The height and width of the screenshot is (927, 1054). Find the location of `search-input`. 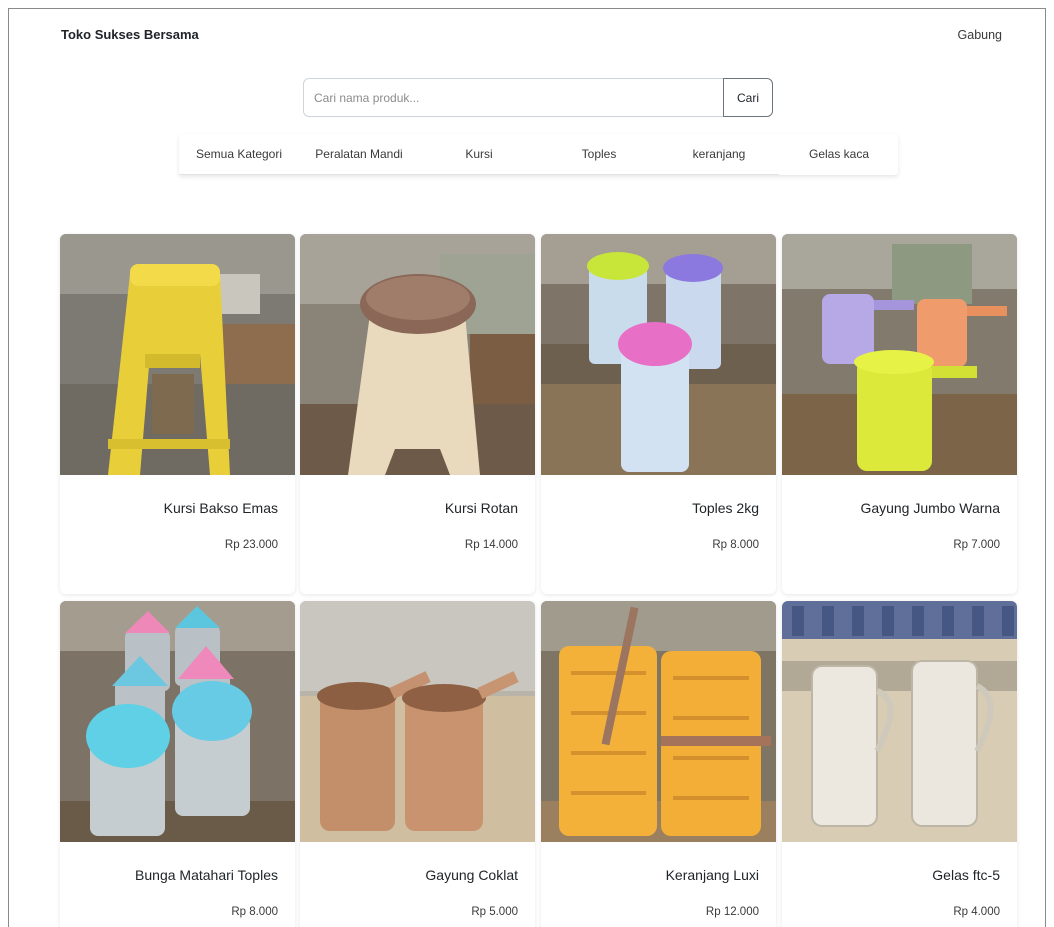

search-input is located at coordinates (513, 97).